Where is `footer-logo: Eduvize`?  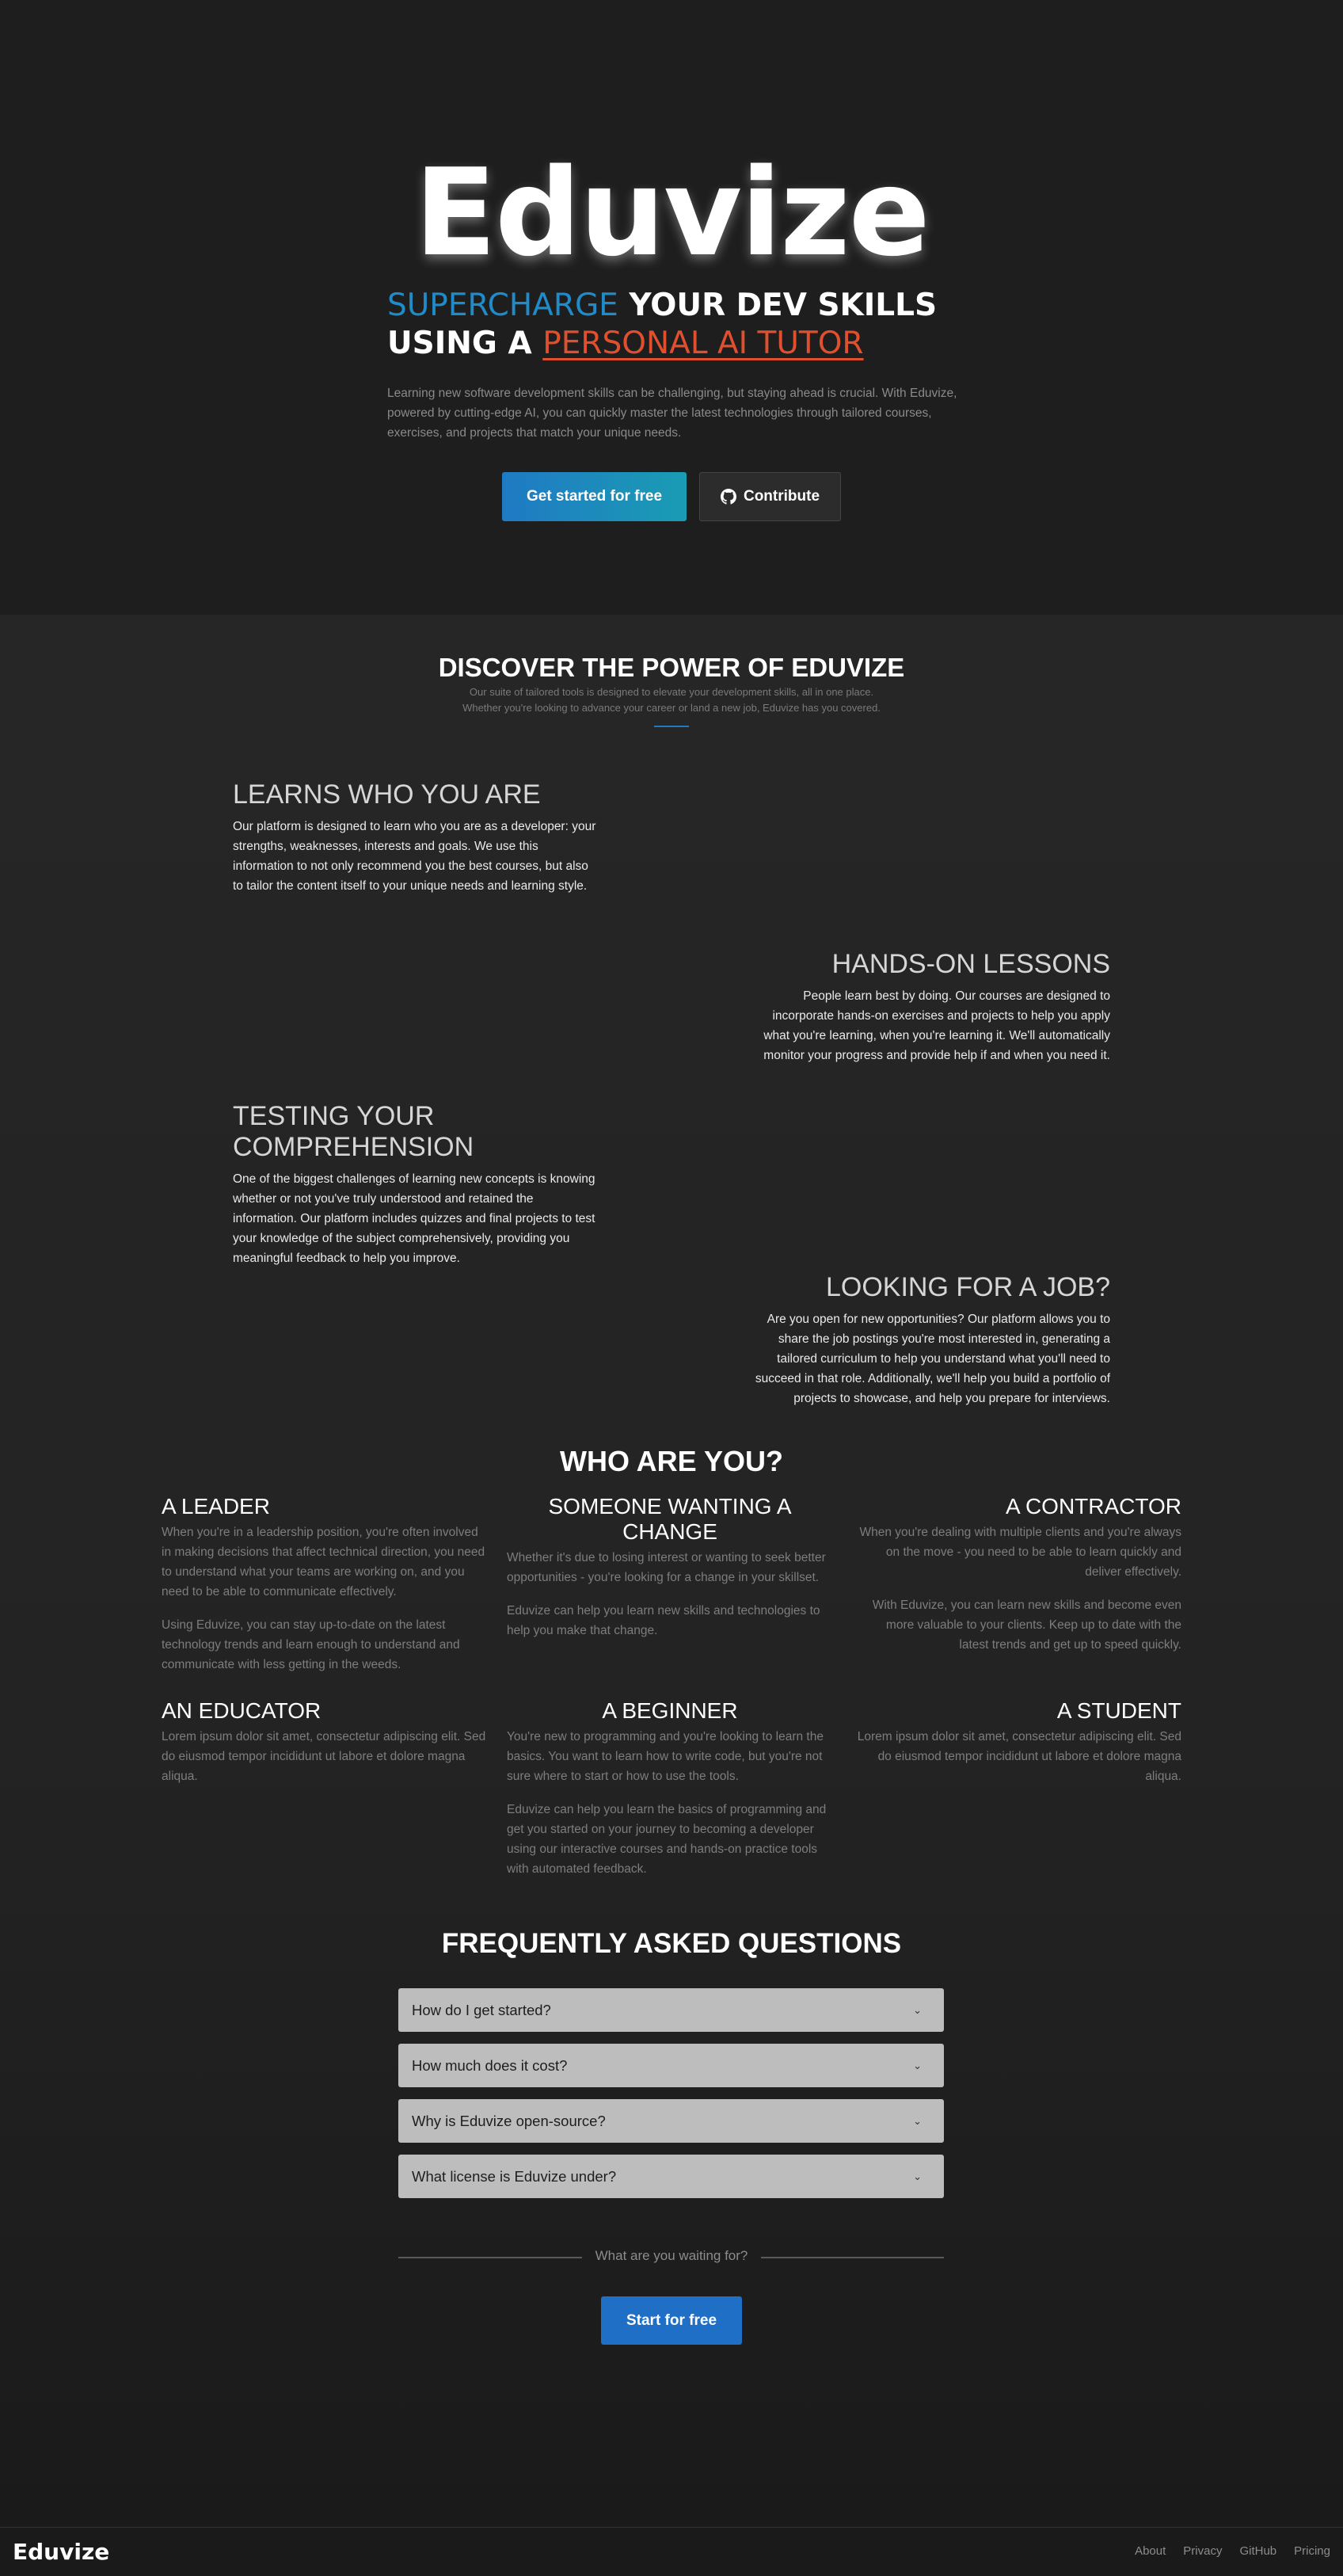
footer-logo: Eduvize is located at coordinates (61, 2552).